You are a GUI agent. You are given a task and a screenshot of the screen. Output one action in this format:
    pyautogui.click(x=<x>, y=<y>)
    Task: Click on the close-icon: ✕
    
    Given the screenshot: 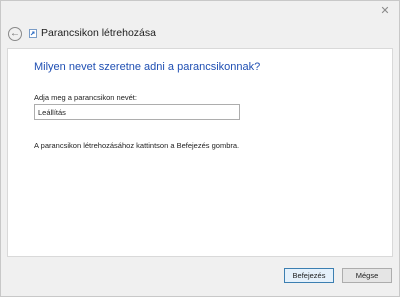 What is the action you would take?
    pyautogui.click(x=384, y=11)
    